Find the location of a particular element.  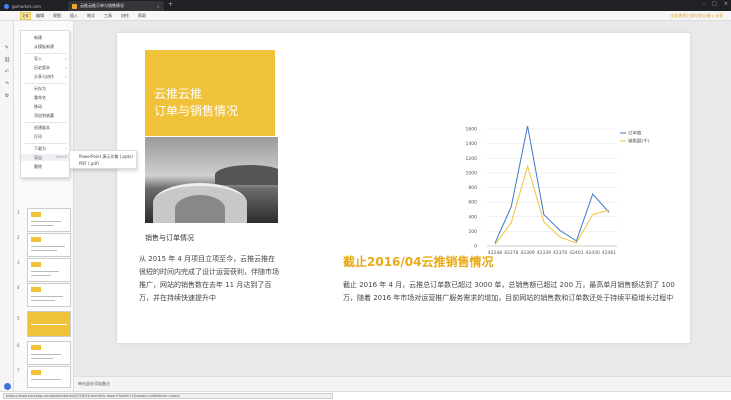

minimize-icon: – is located at coordinates (704, 4).